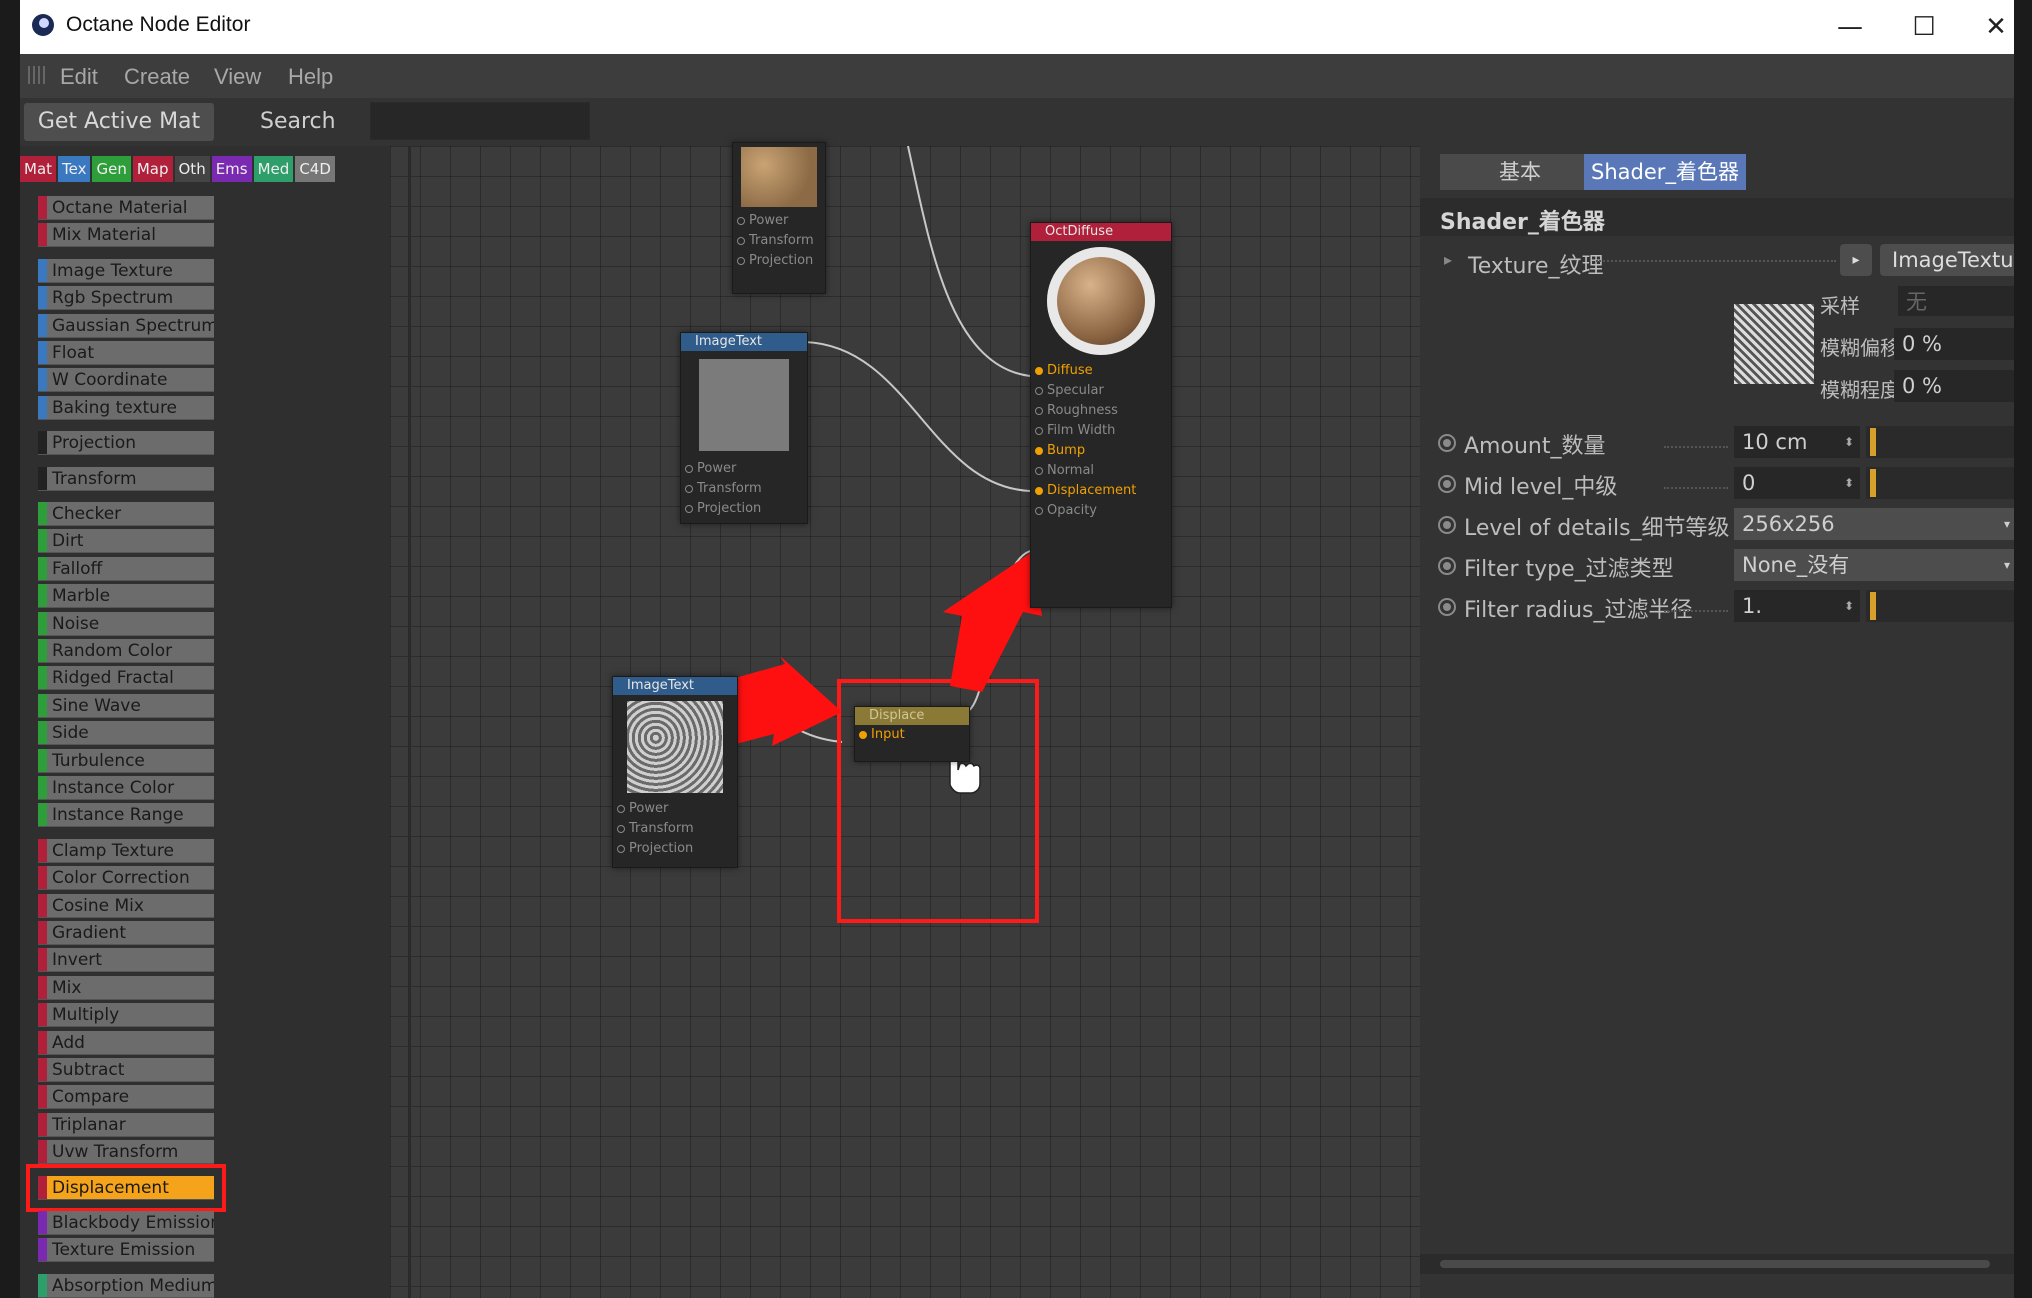 This screenshot has height=1298, width=2032. I want to click on search-input, so click(480, 121).